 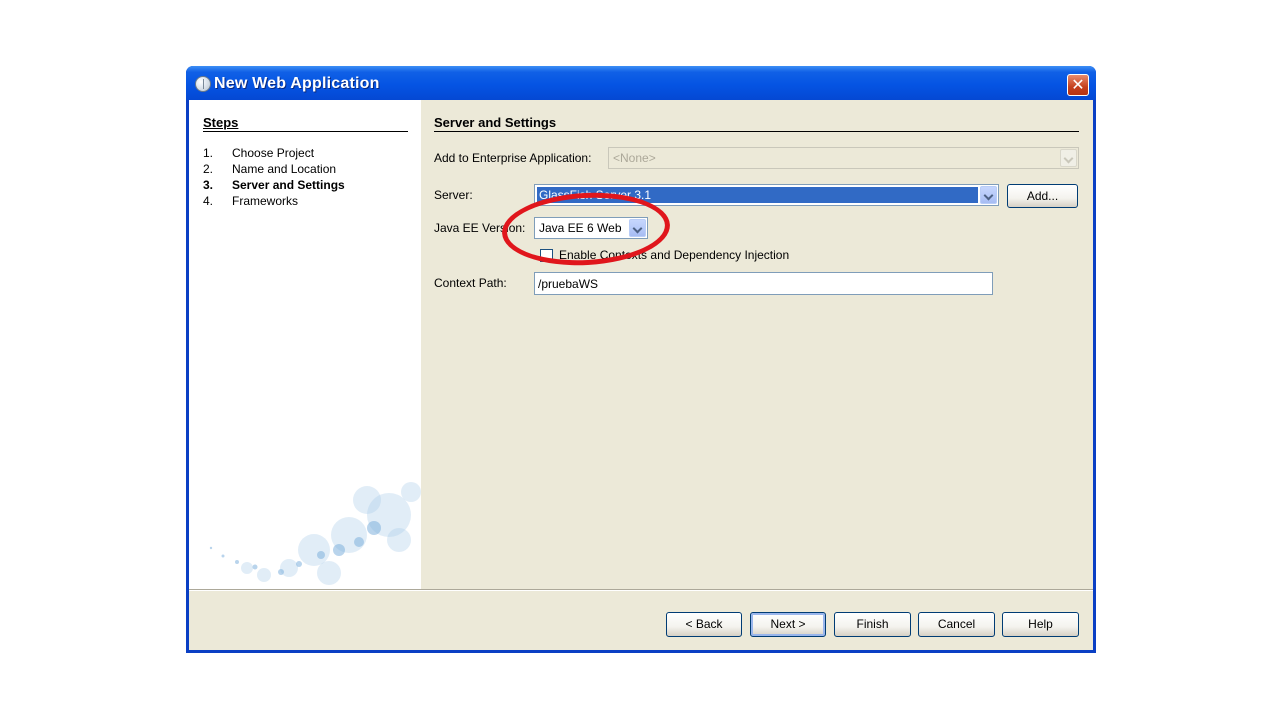 What do you see at coordinates (480, 228) in the screenshot?
I see `javaee-version-label: Java EE Version:` at bounding box center [480, 228].